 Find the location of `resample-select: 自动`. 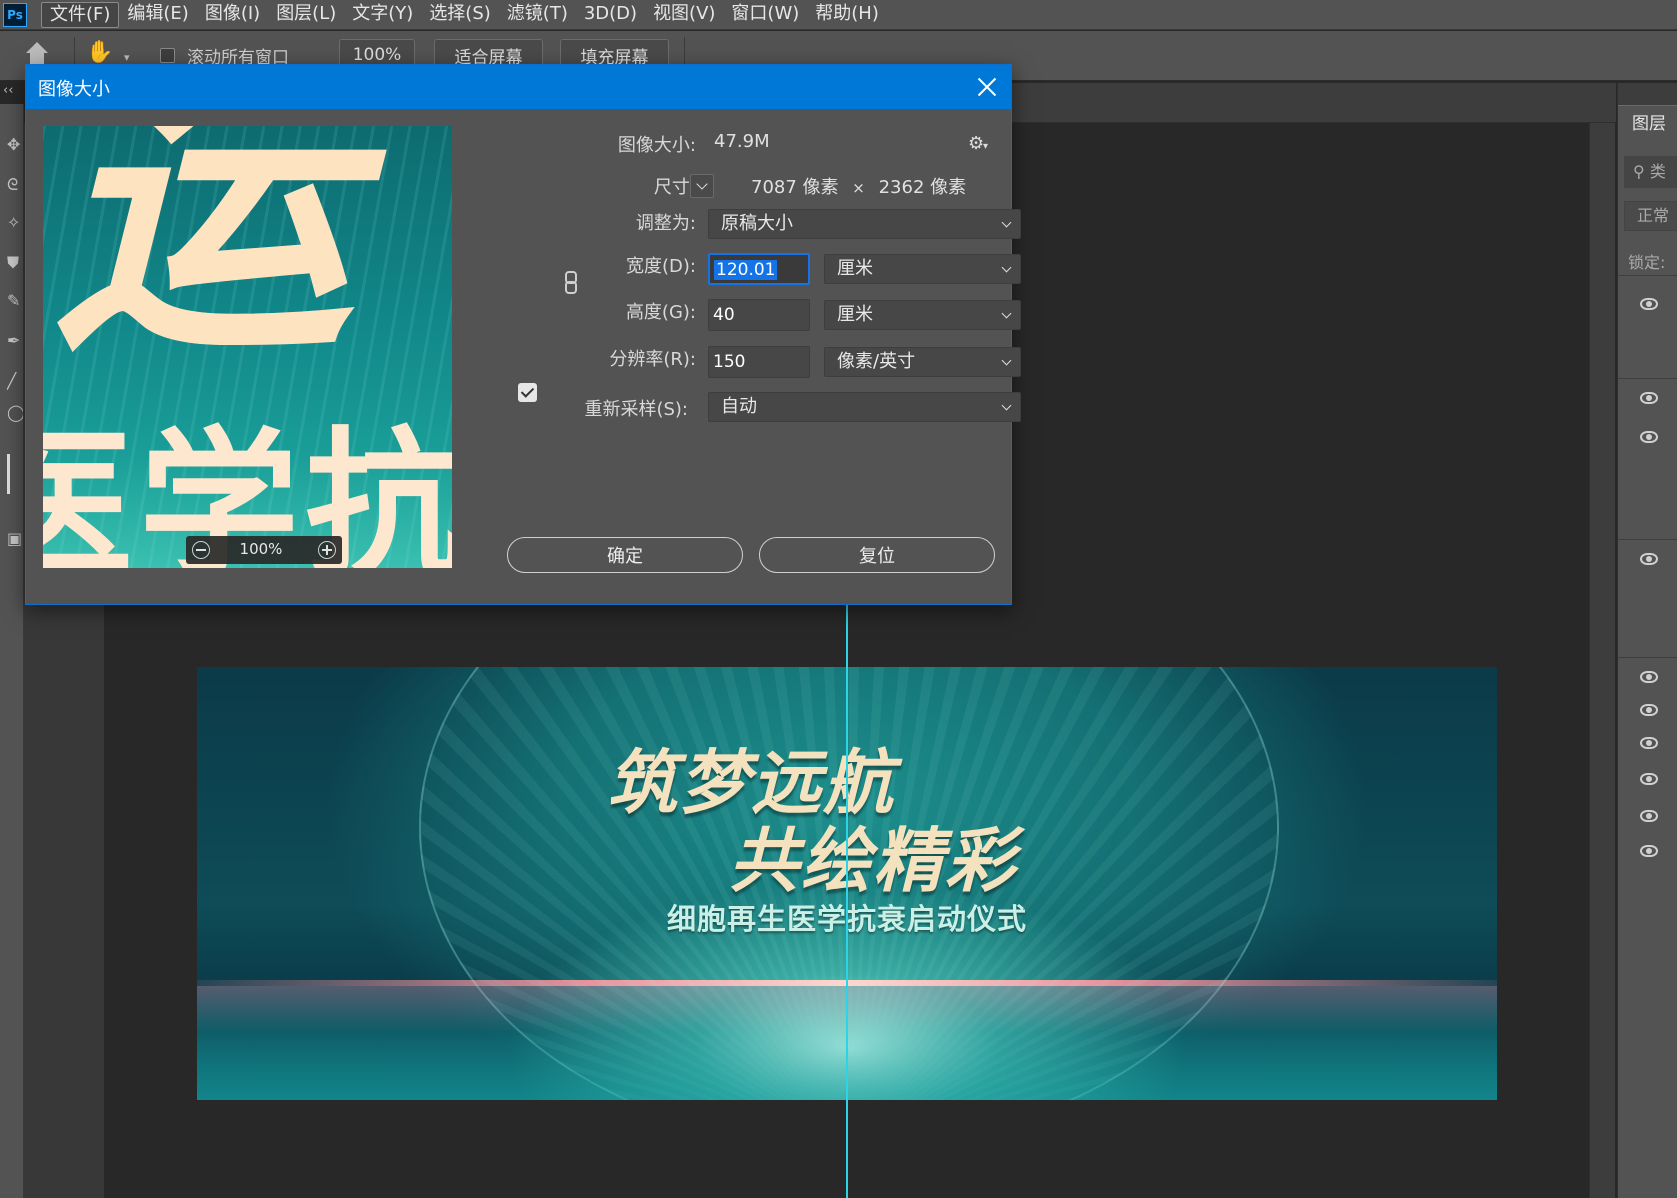

resample-select: 自动 is located at coordinates (864, 407).